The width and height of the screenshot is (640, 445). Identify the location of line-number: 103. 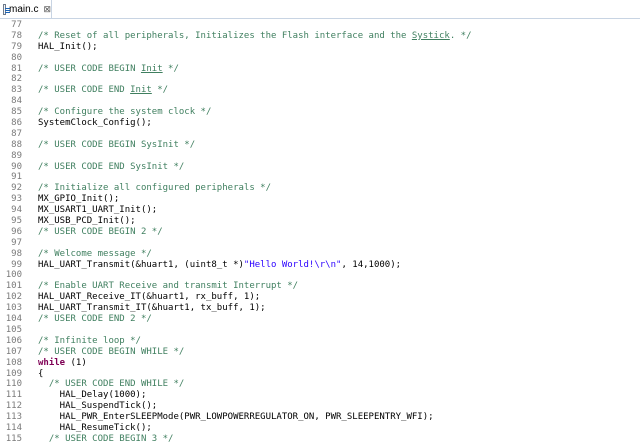
(13, 308).